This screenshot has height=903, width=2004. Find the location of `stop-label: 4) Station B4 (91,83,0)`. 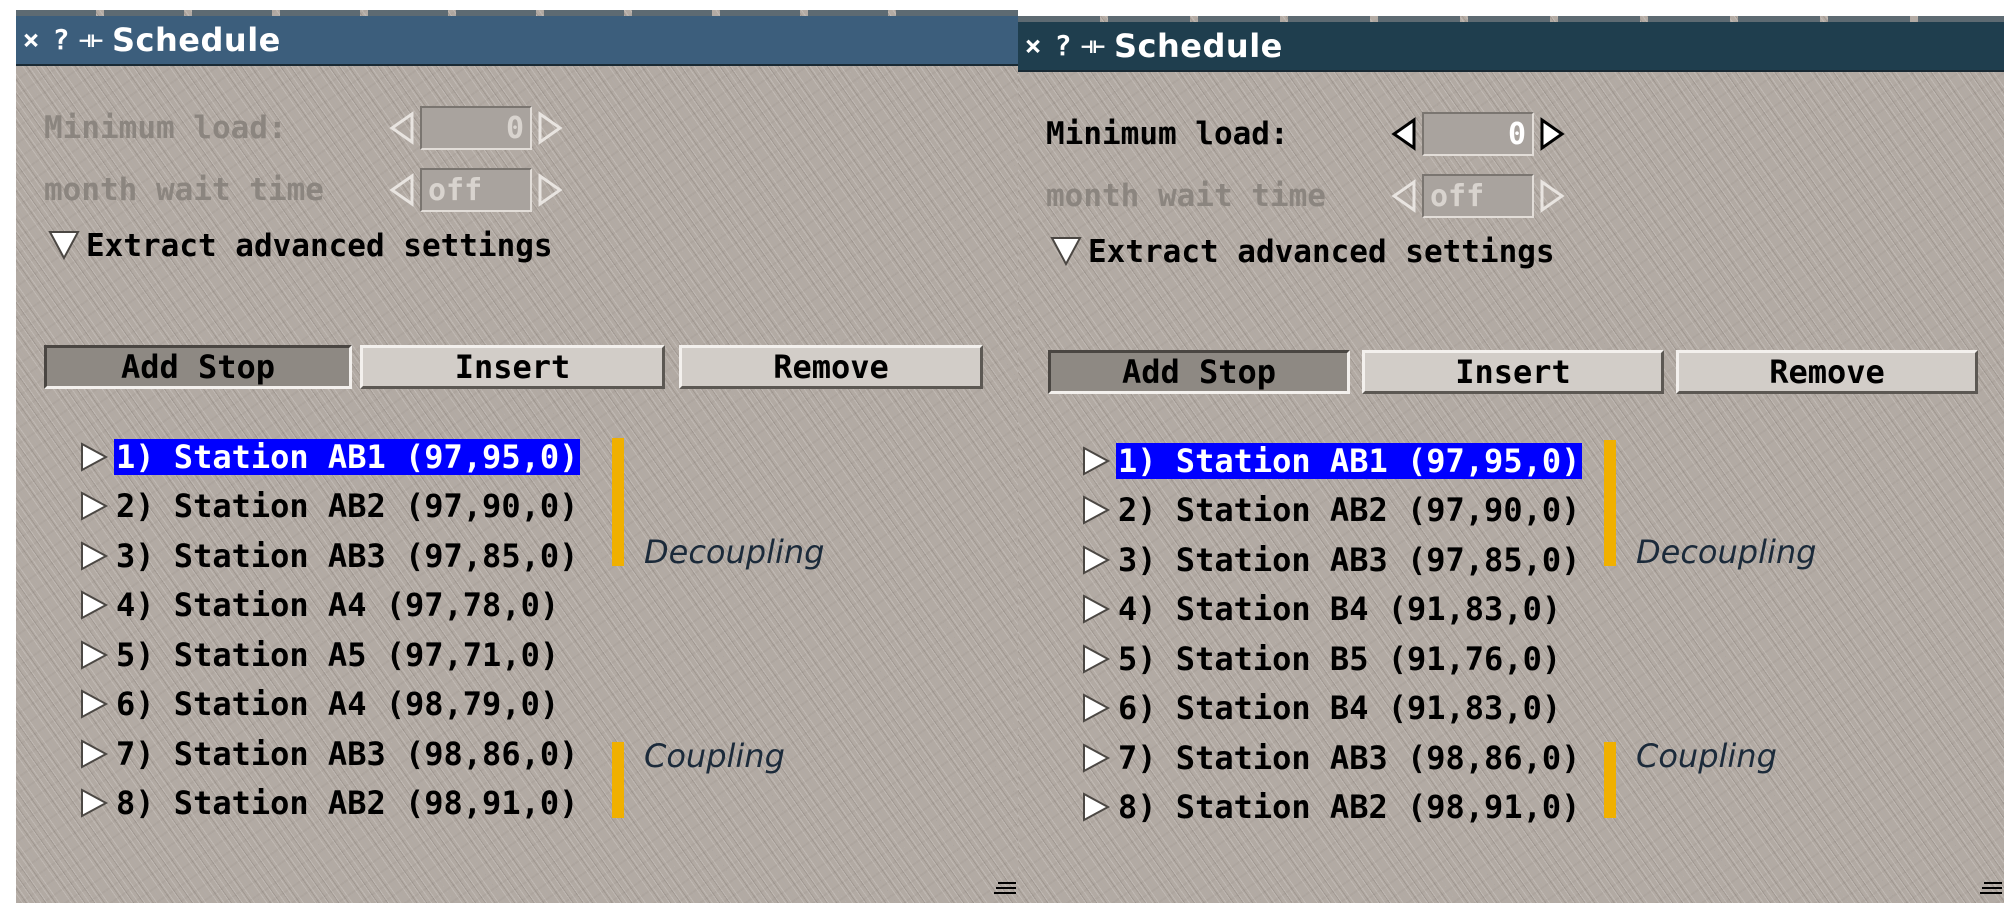

stop-label: 4) Station B4 (91,83,0) is located at coordinates (1340, 609).